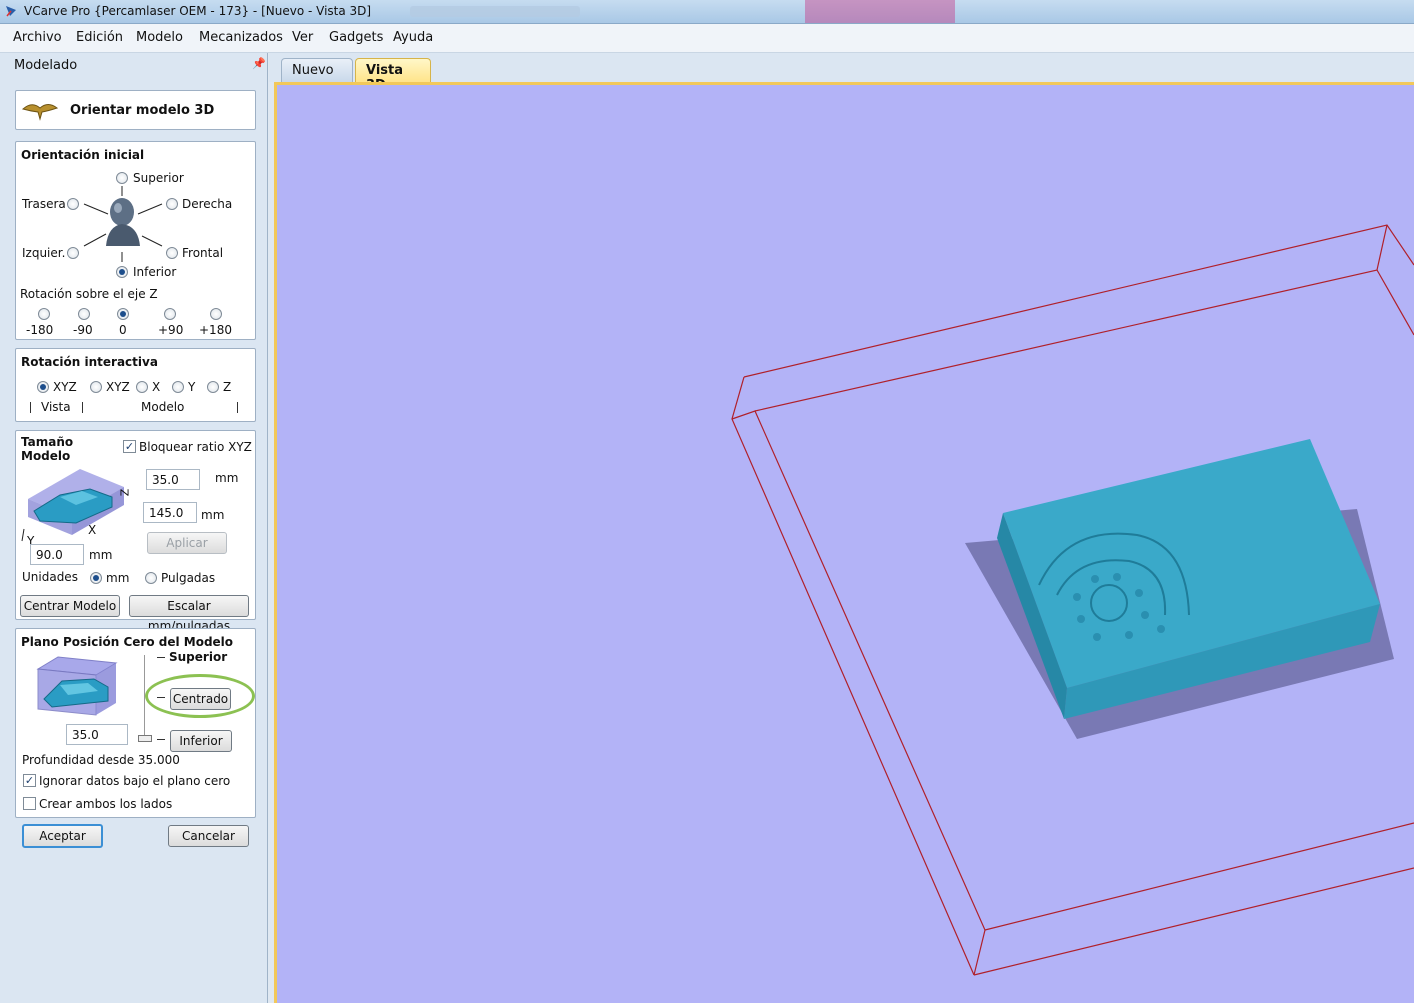 The height and width of the screenshot is (1003, 1414). Describe the element at coordinates (11, 11) in the screenshot. I see `app-icon` at that location.